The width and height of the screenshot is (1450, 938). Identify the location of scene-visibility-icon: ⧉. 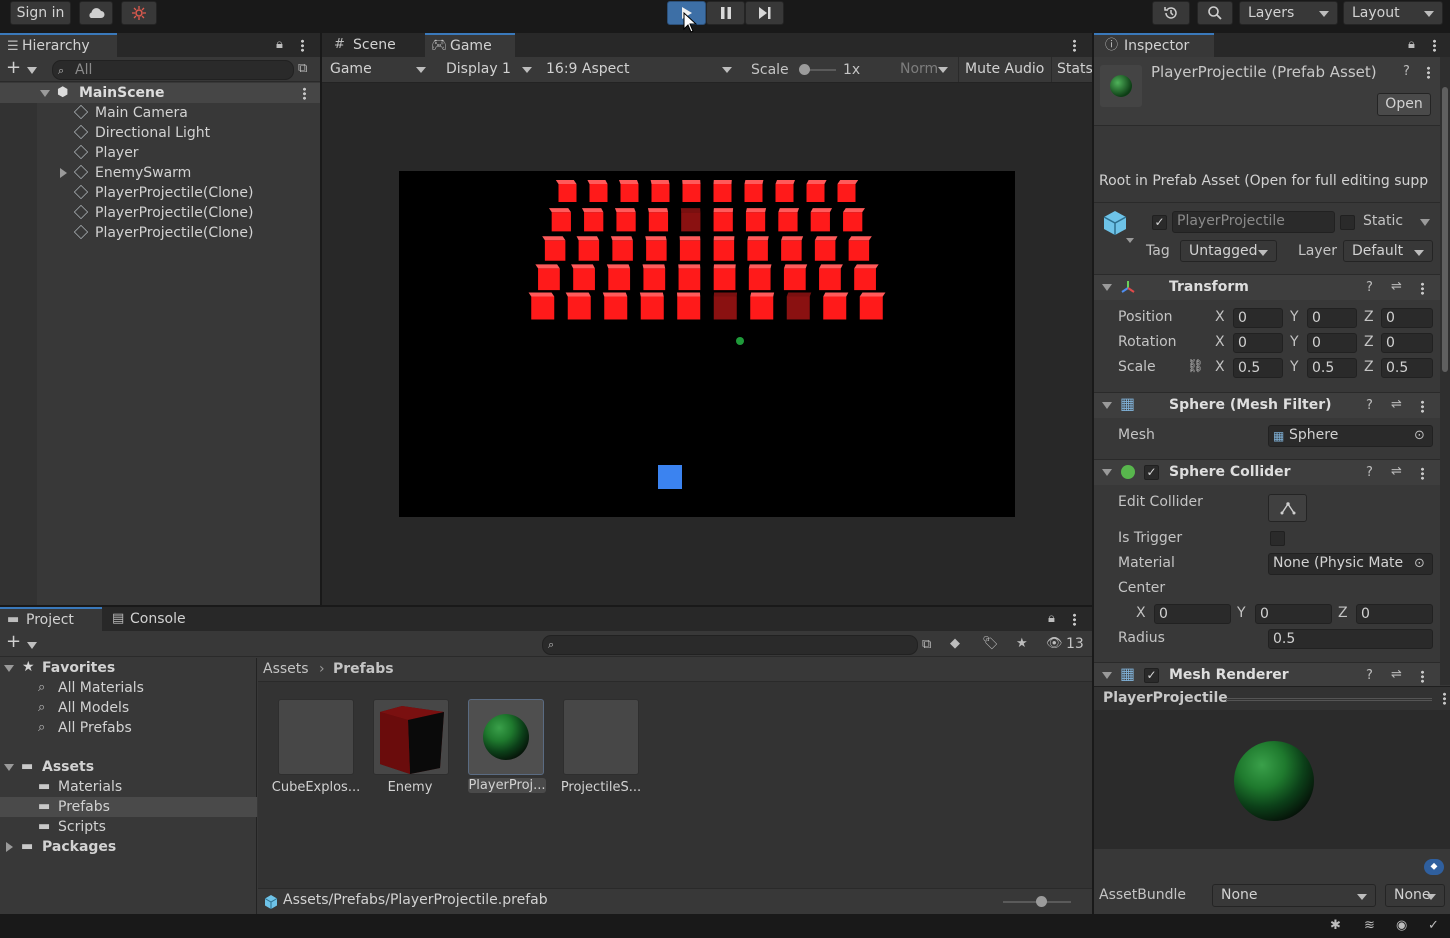
(302, 69).